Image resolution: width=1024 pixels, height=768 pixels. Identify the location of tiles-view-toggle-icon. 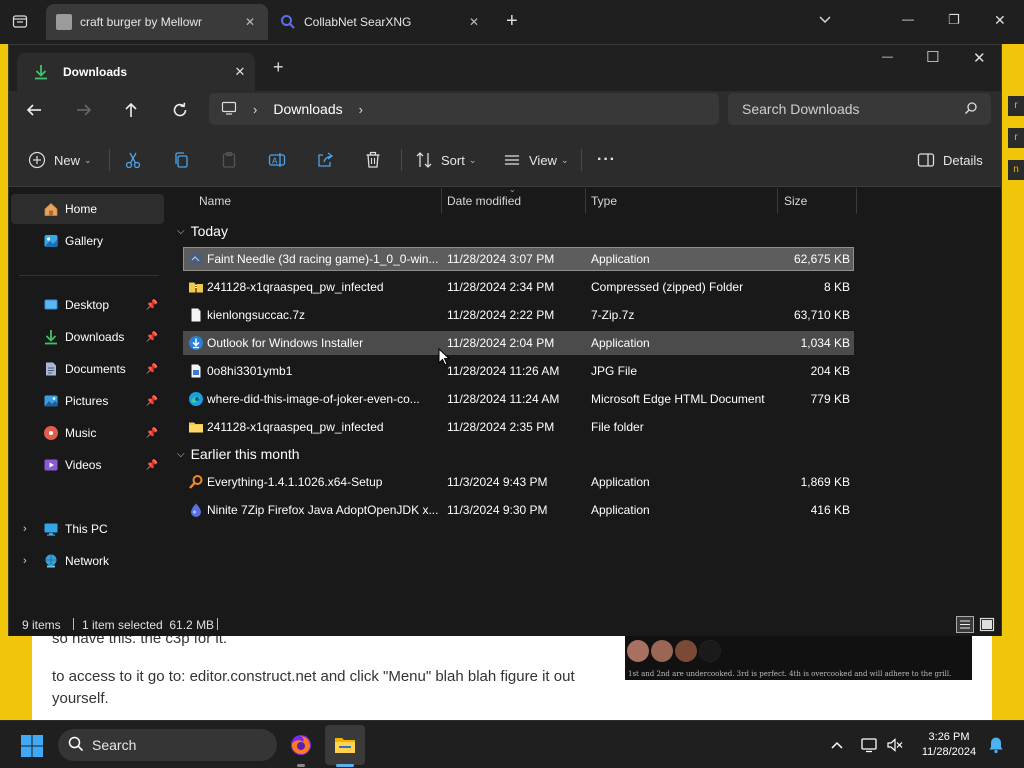
(987, 626).